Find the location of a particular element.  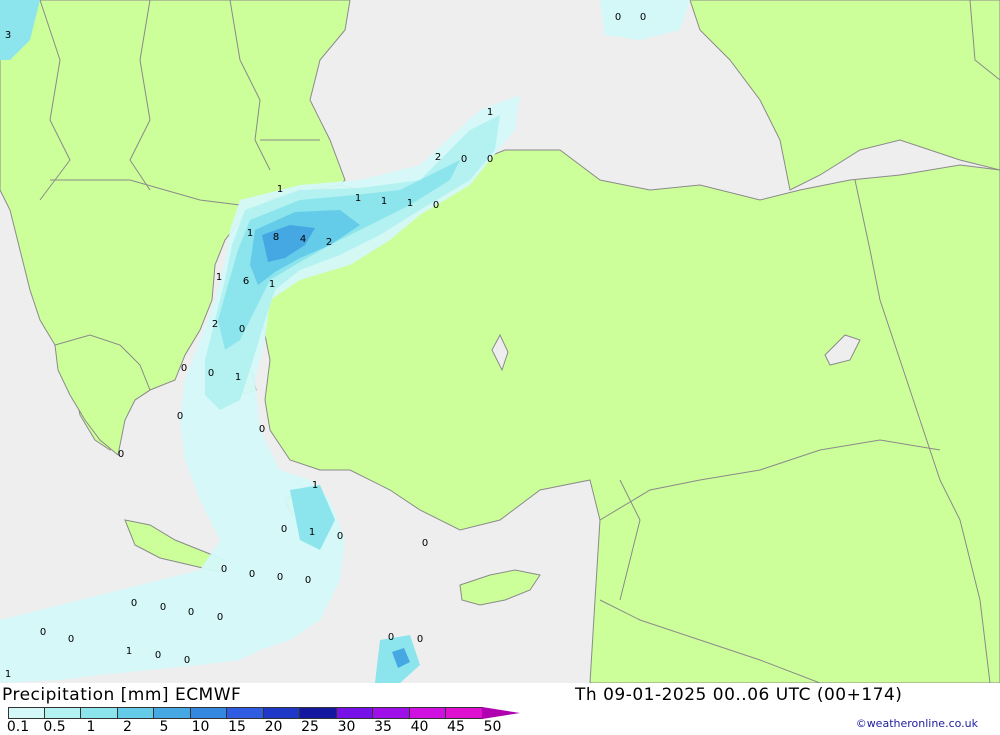

chart-title: Precipitation [mm] ECMWF is located at coordinates (122, 695).